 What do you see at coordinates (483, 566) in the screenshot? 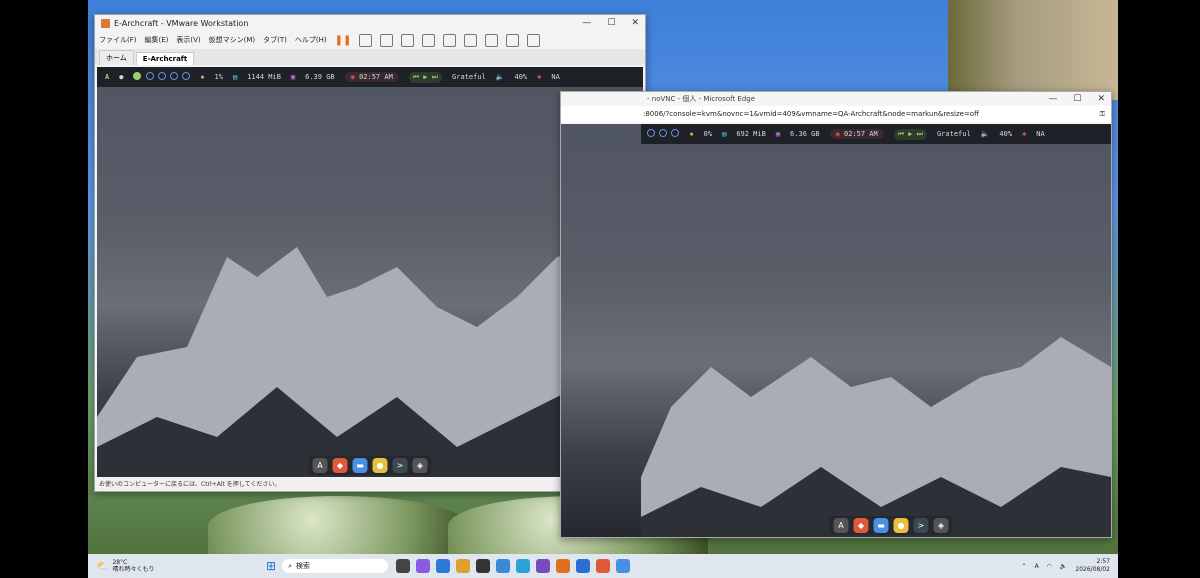
I see `terminal-icon` at bounding box center [483, 566].